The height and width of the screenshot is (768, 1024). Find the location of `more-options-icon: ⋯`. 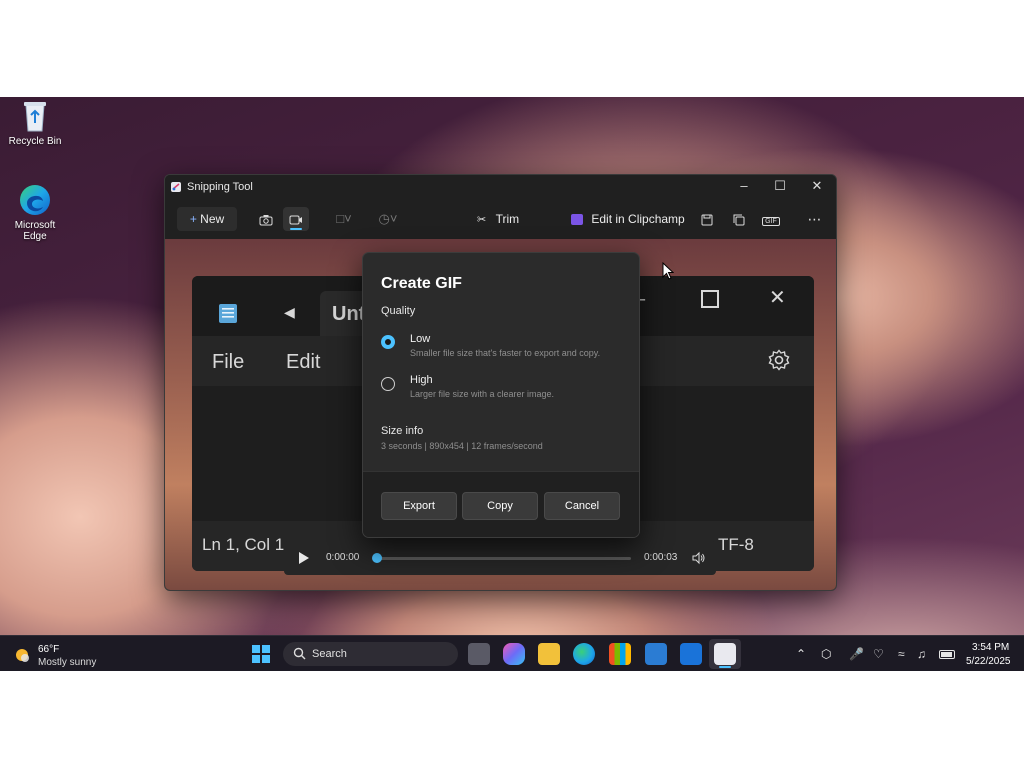

more-options-icon: ⋯ is located at coordinates (815, 219).